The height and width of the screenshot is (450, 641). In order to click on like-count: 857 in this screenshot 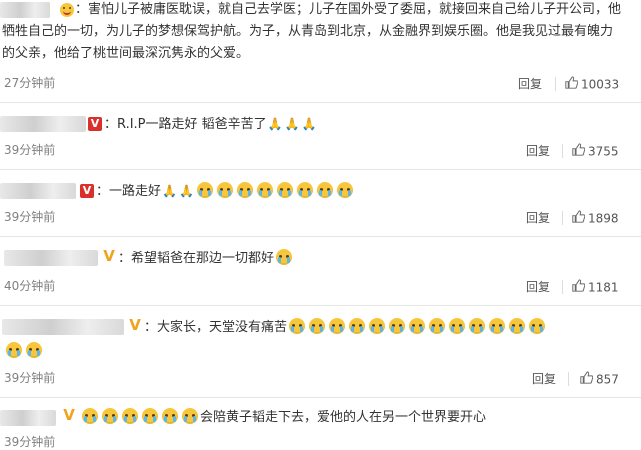, I will do `click(607, 379)`.